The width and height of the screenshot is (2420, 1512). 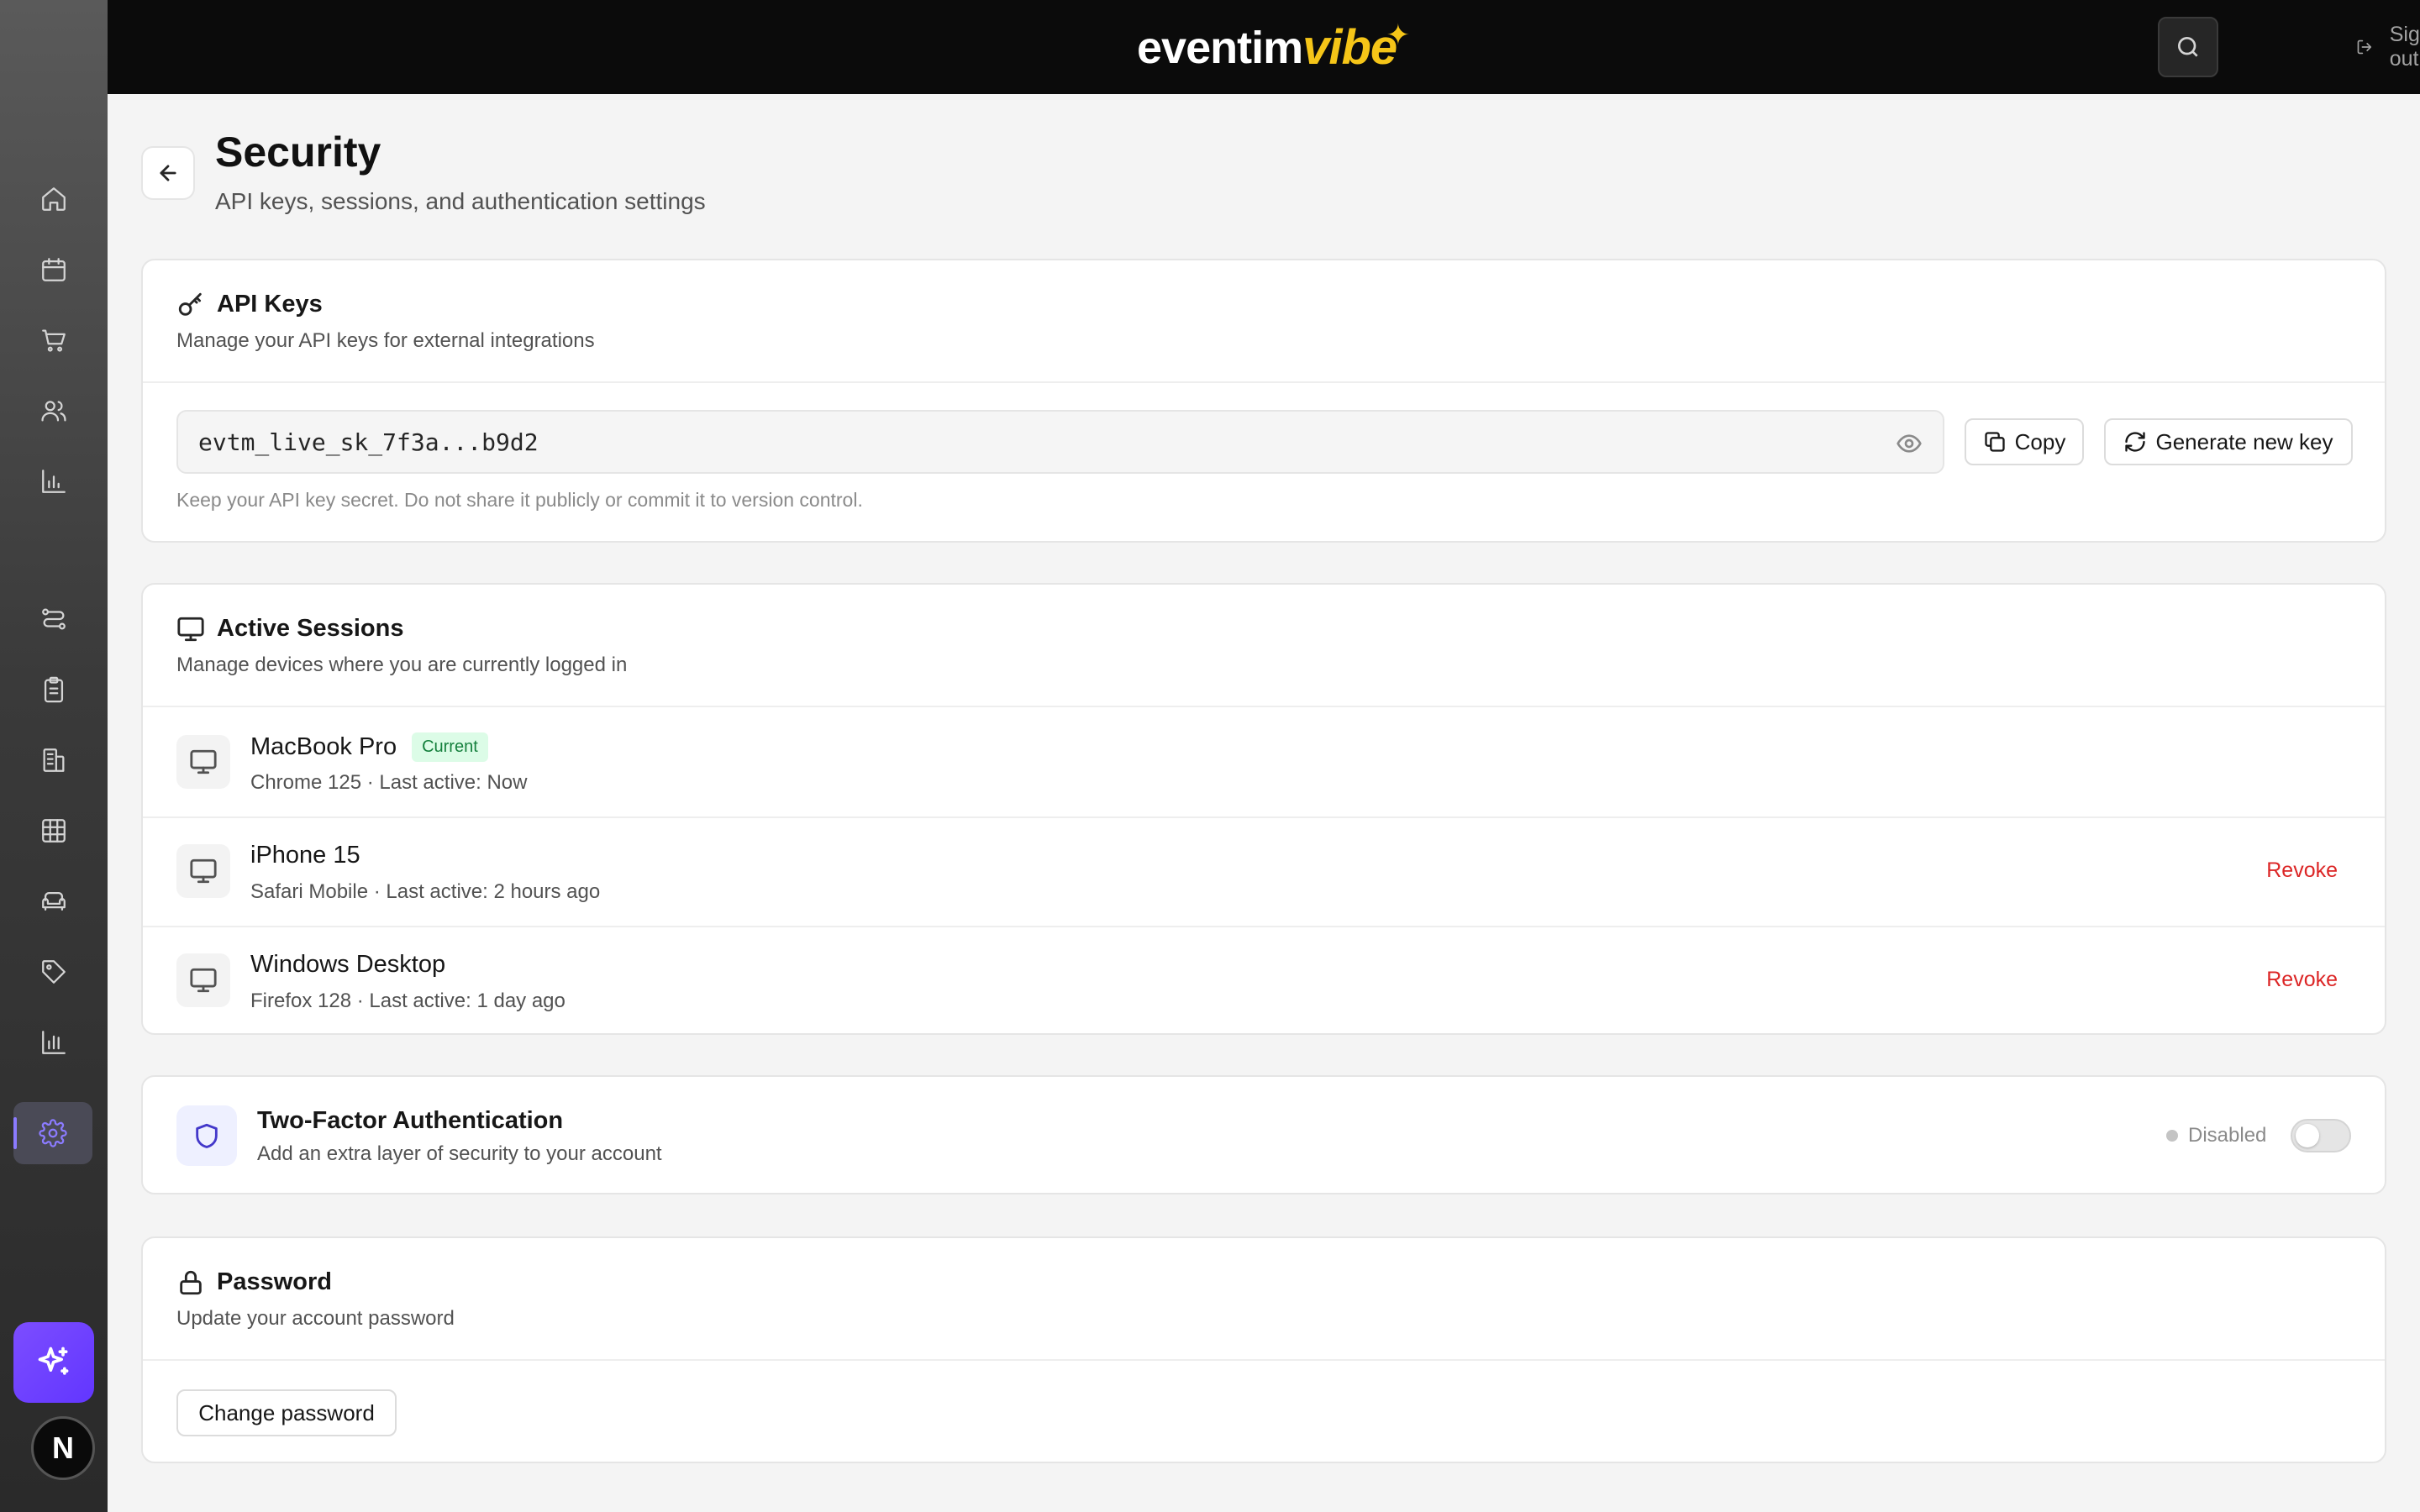 I want to click on copy-icon, so click(x=1994, y=442).